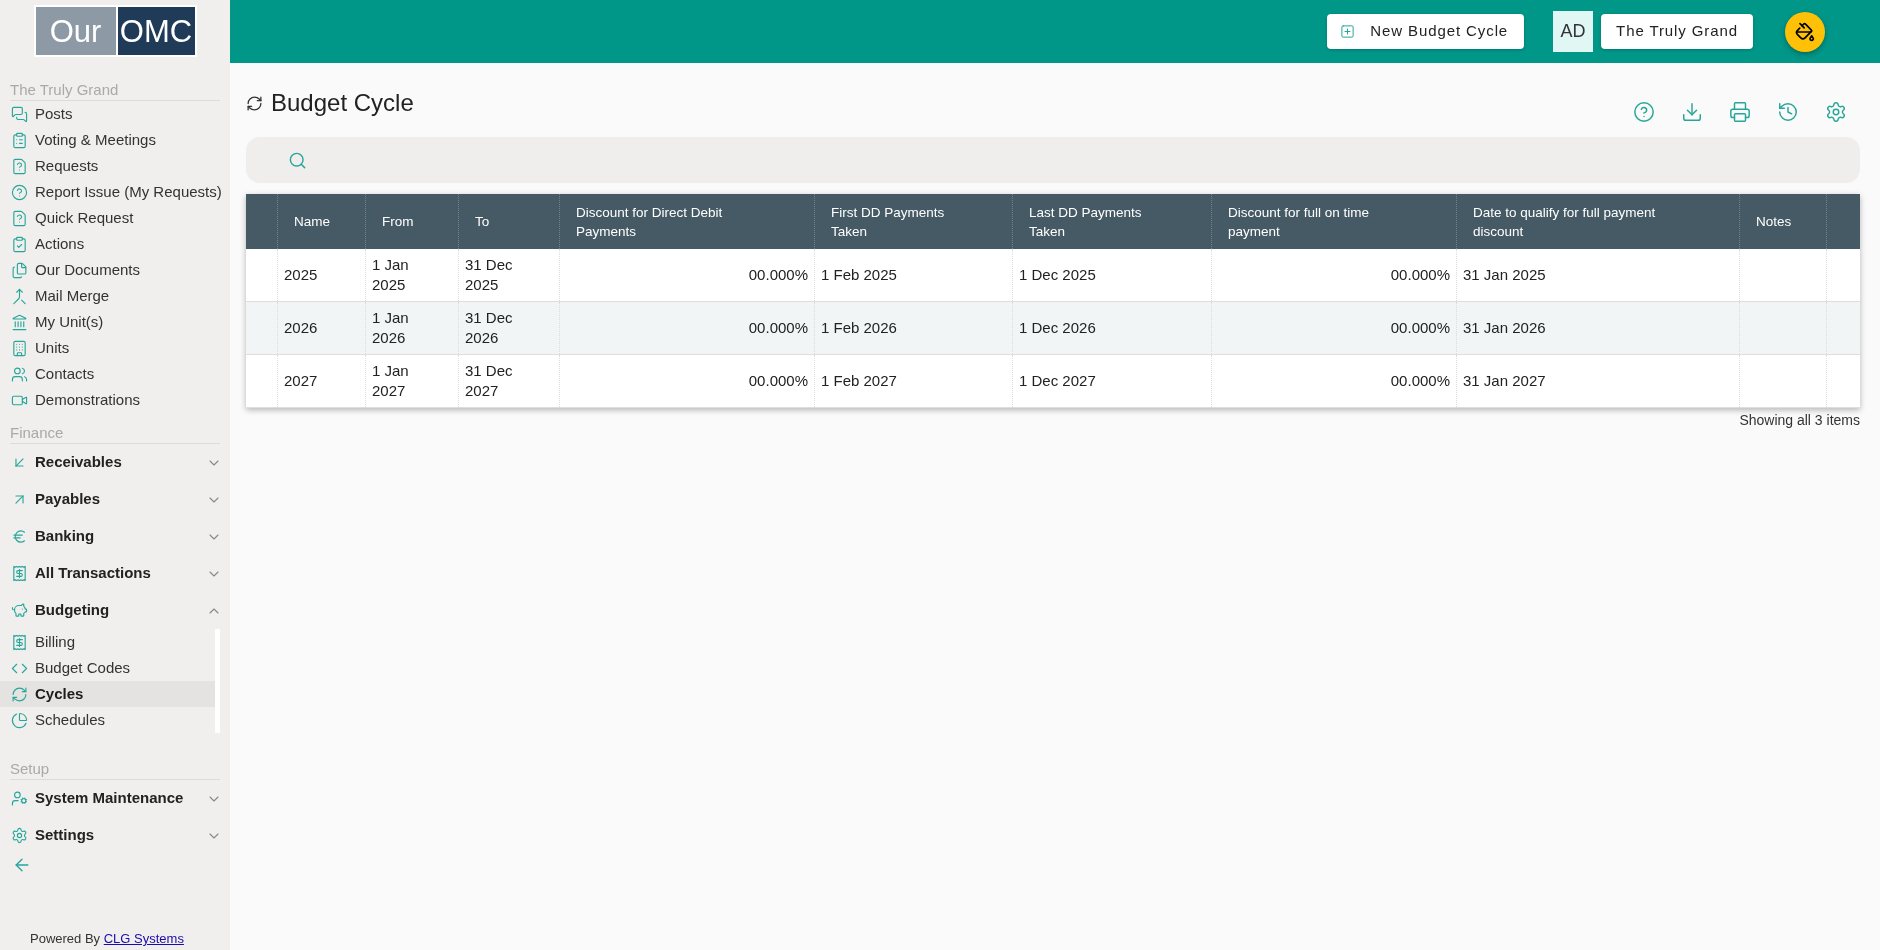 Image resolution: width=1880 pixels, height=950 pixels. What do you see at coordinates (115, 348) in the screenshot?
I see `sidebar-item: Units` at bounding box center [115, 348].